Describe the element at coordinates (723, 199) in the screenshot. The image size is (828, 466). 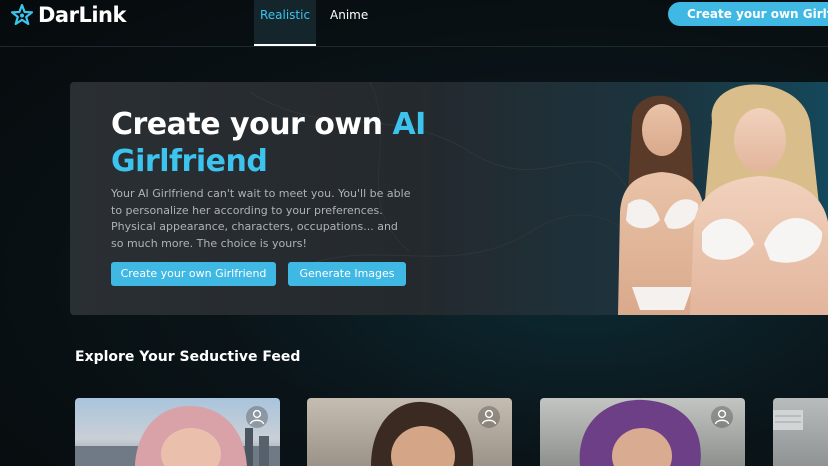
I see `hero-models-image` at that location.